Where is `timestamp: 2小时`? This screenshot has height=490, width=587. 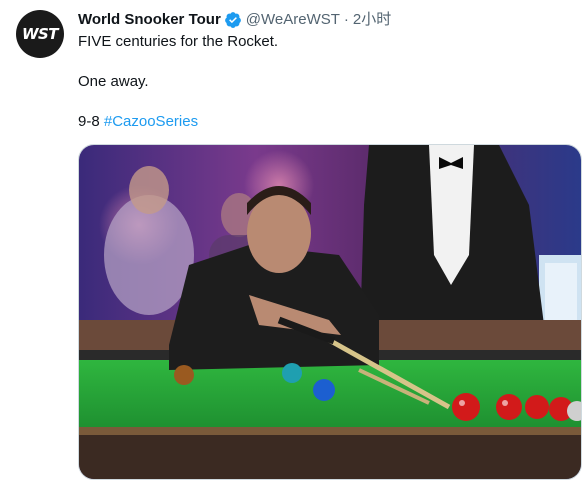
timestamp: 2小时 is located at coordinates (372, 20).